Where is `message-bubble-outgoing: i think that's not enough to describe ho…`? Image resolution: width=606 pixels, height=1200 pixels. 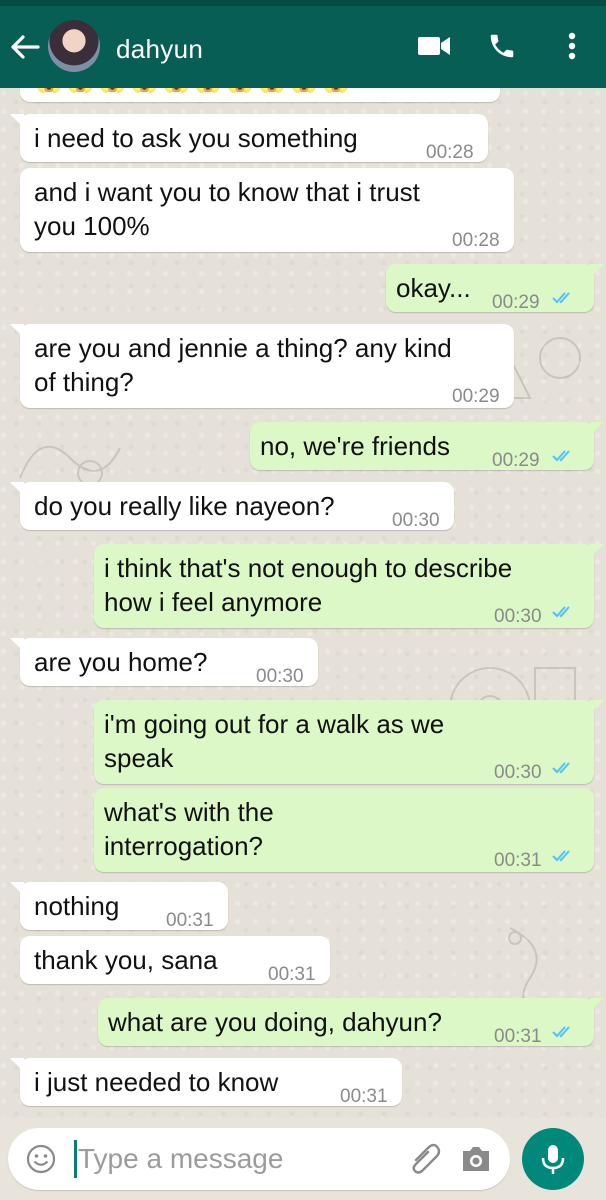 message-bubble-outgoing: i think that's not enough to describe ho… is located at coordinates (349, 586).